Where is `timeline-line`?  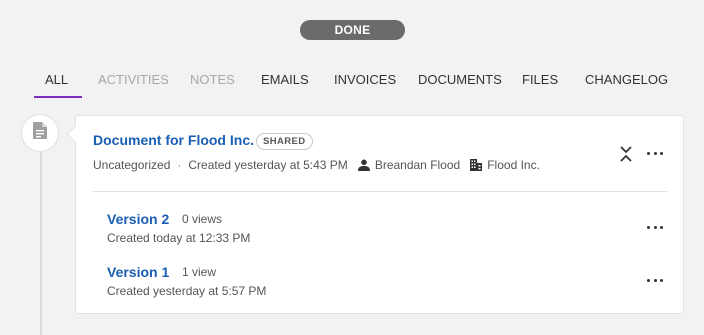 timeline-line is located at coordinates (41, 241).